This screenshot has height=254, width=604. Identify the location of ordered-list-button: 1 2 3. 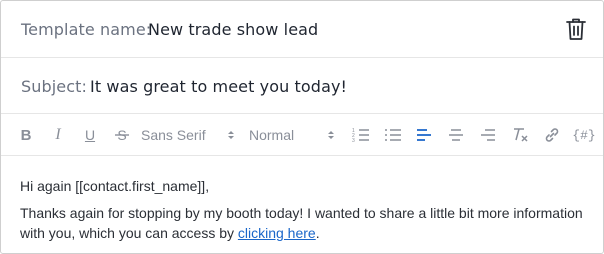
(361, 135).